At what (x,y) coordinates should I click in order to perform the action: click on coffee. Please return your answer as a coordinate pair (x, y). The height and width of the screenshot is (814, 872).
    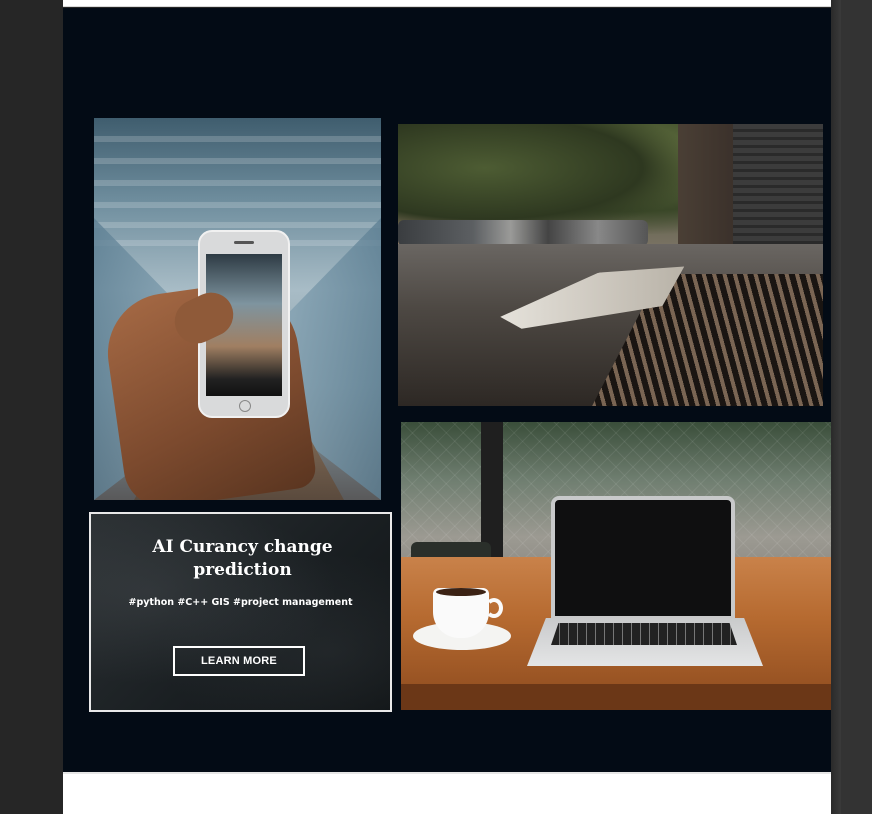
    Looking at the image, I should click on (461, 592).